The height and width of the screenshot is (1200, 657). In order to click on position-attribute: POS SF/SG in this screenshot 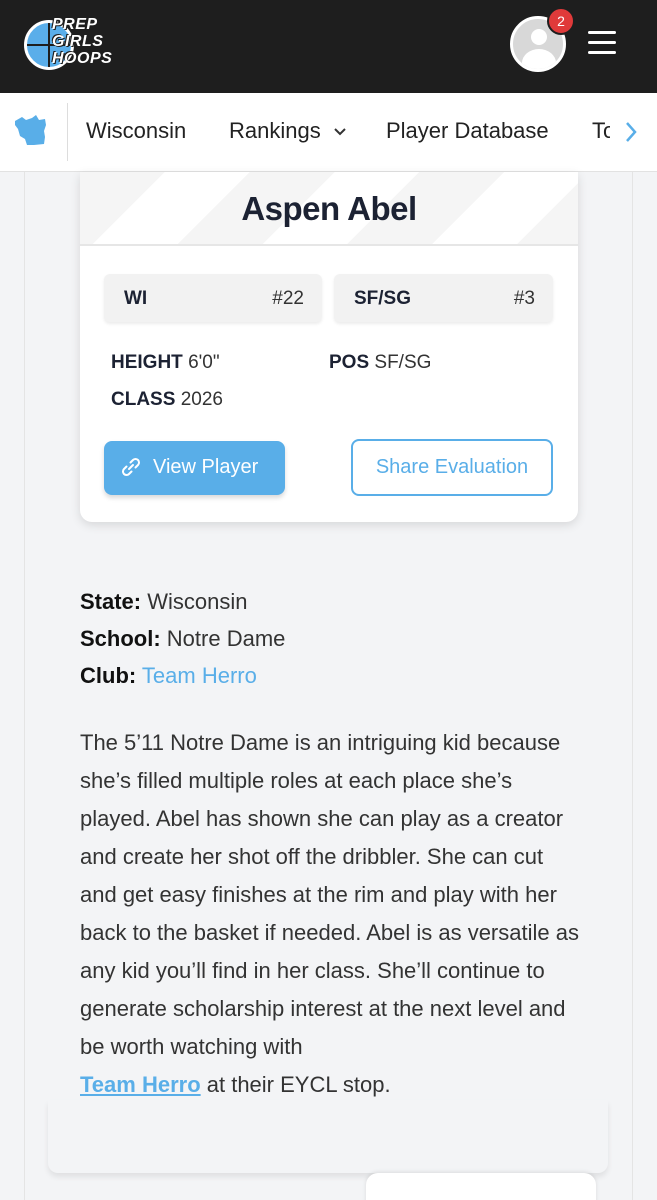, I will do `click(380, 363)`.